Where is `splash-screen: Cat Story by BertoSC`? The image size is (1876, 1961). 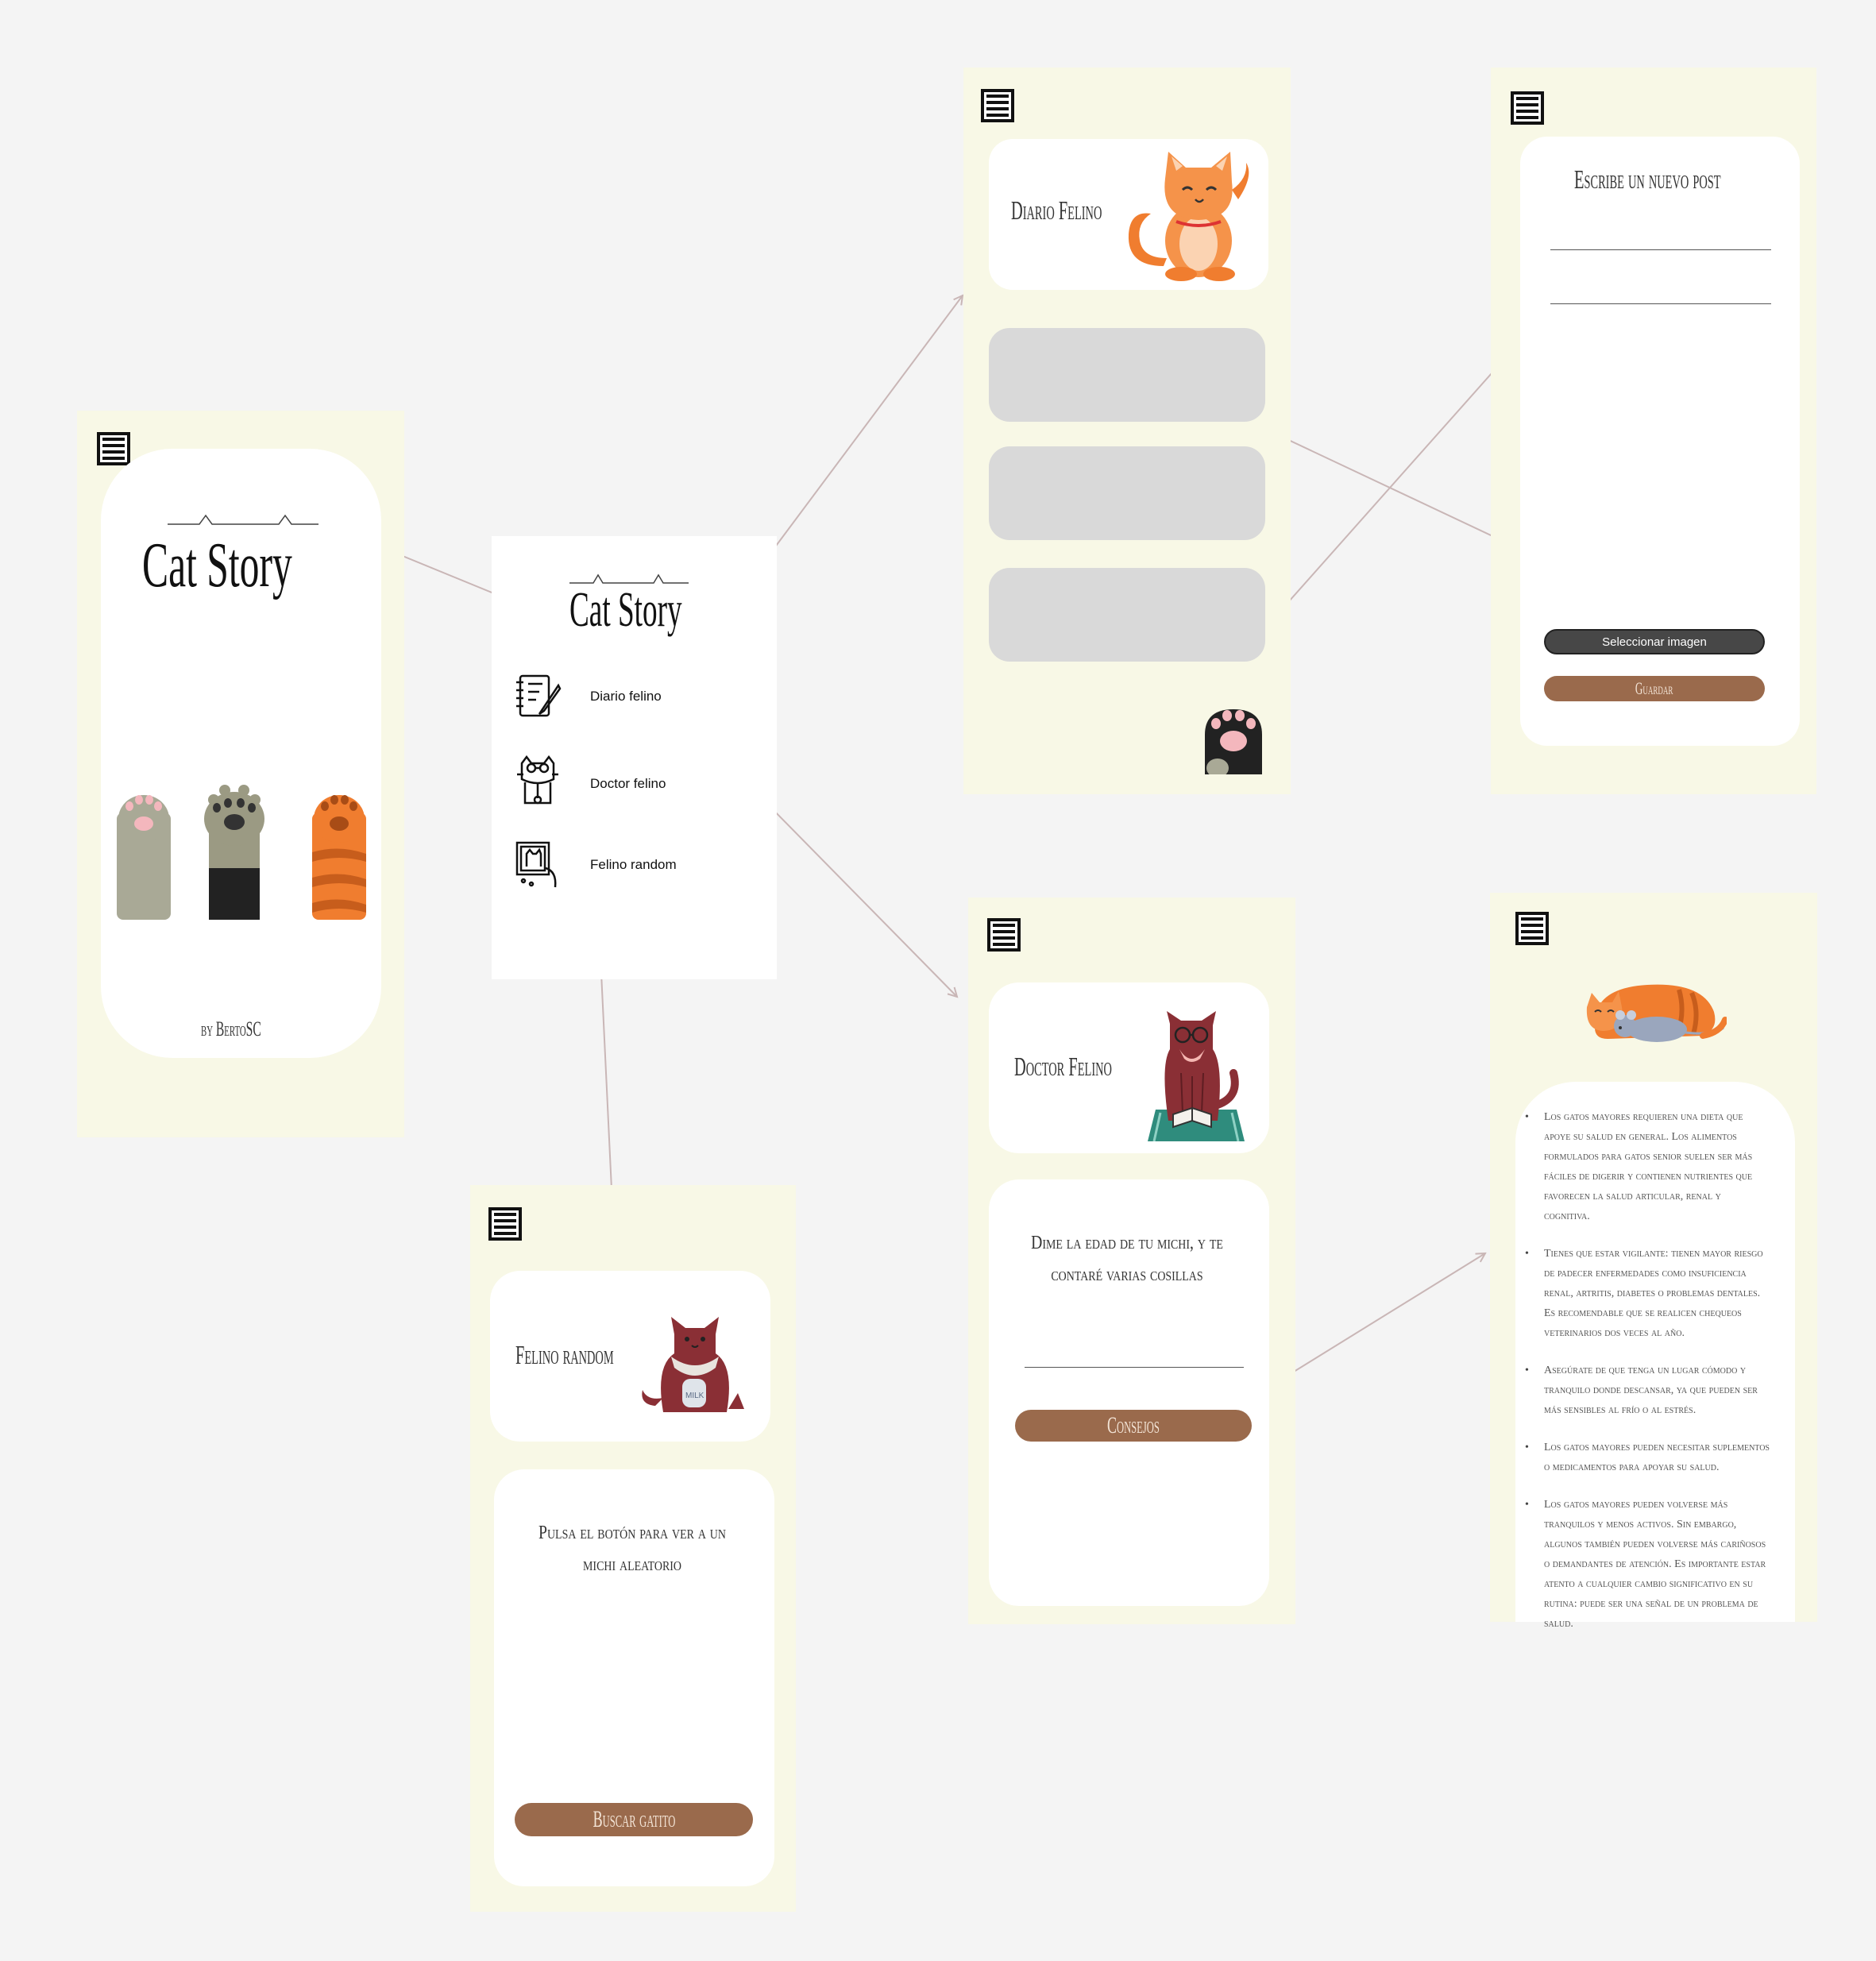
splash-screen: Cat Story by BertoSC is located at coordinates (240, 774).